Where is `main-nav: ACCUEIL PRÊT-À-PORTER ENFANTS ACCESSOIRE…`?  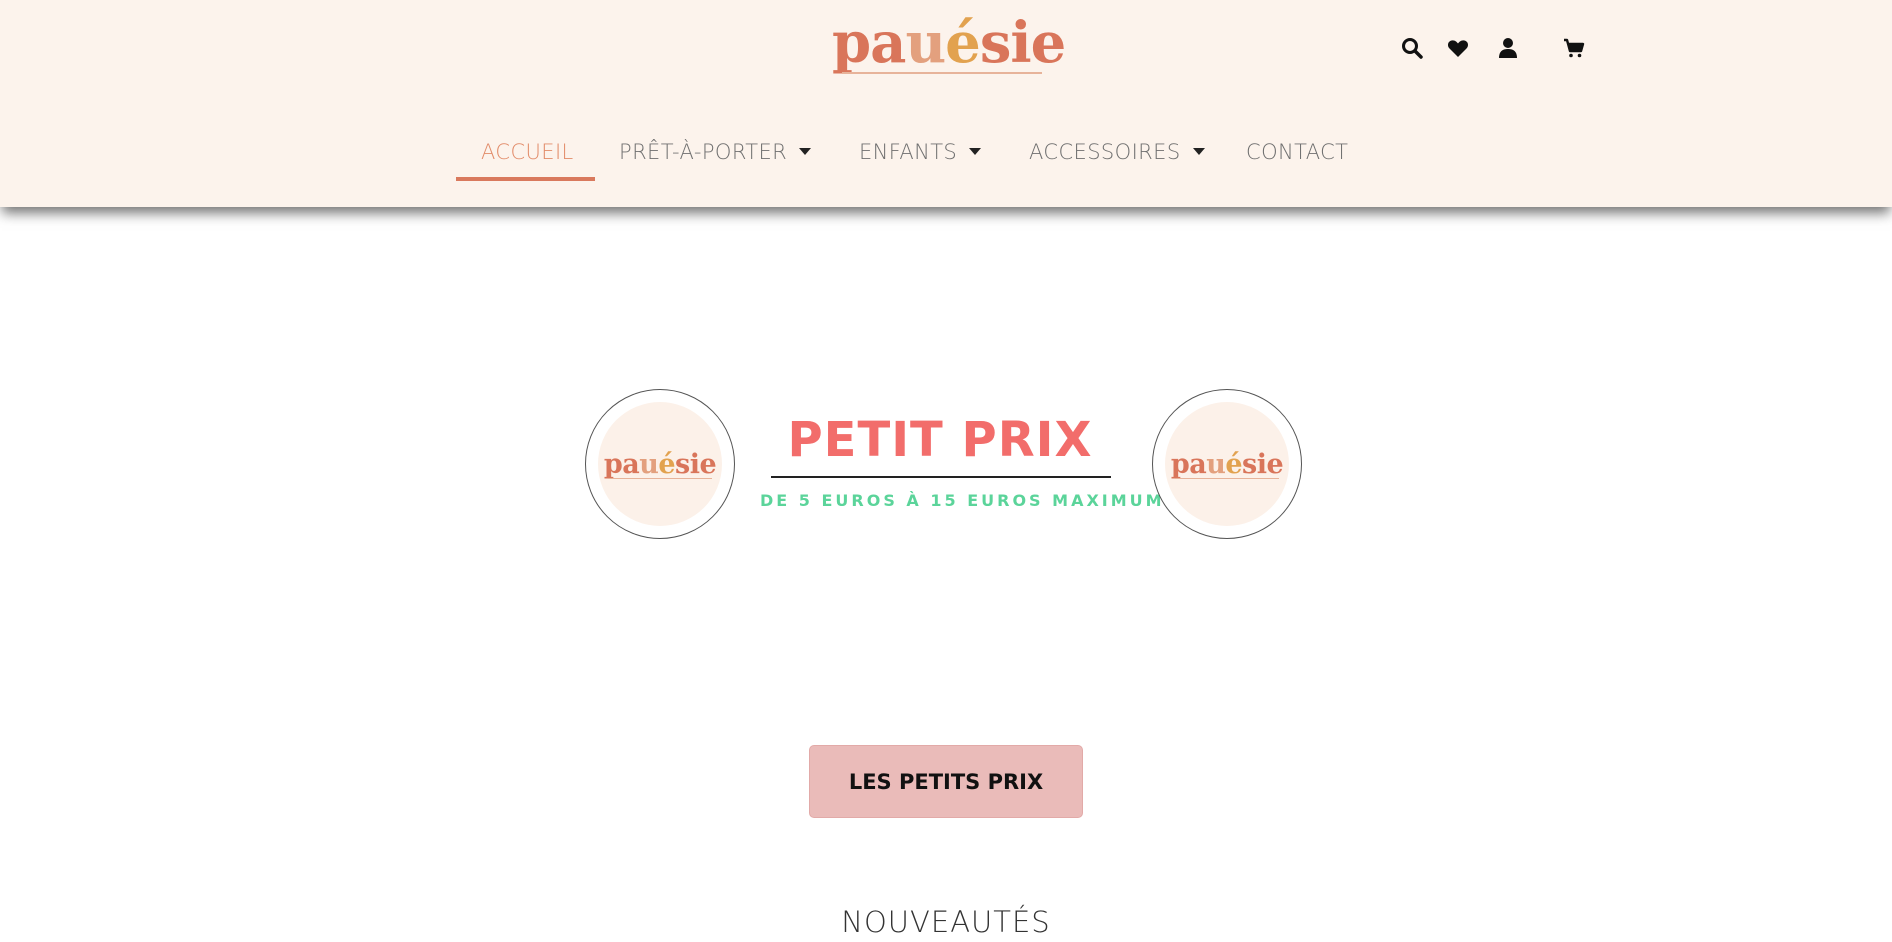 main-nav: ACCUEIL PRÊT-À-PORTER ENFANTS ACCESSOIRE… is located at coordinates (946, 156).